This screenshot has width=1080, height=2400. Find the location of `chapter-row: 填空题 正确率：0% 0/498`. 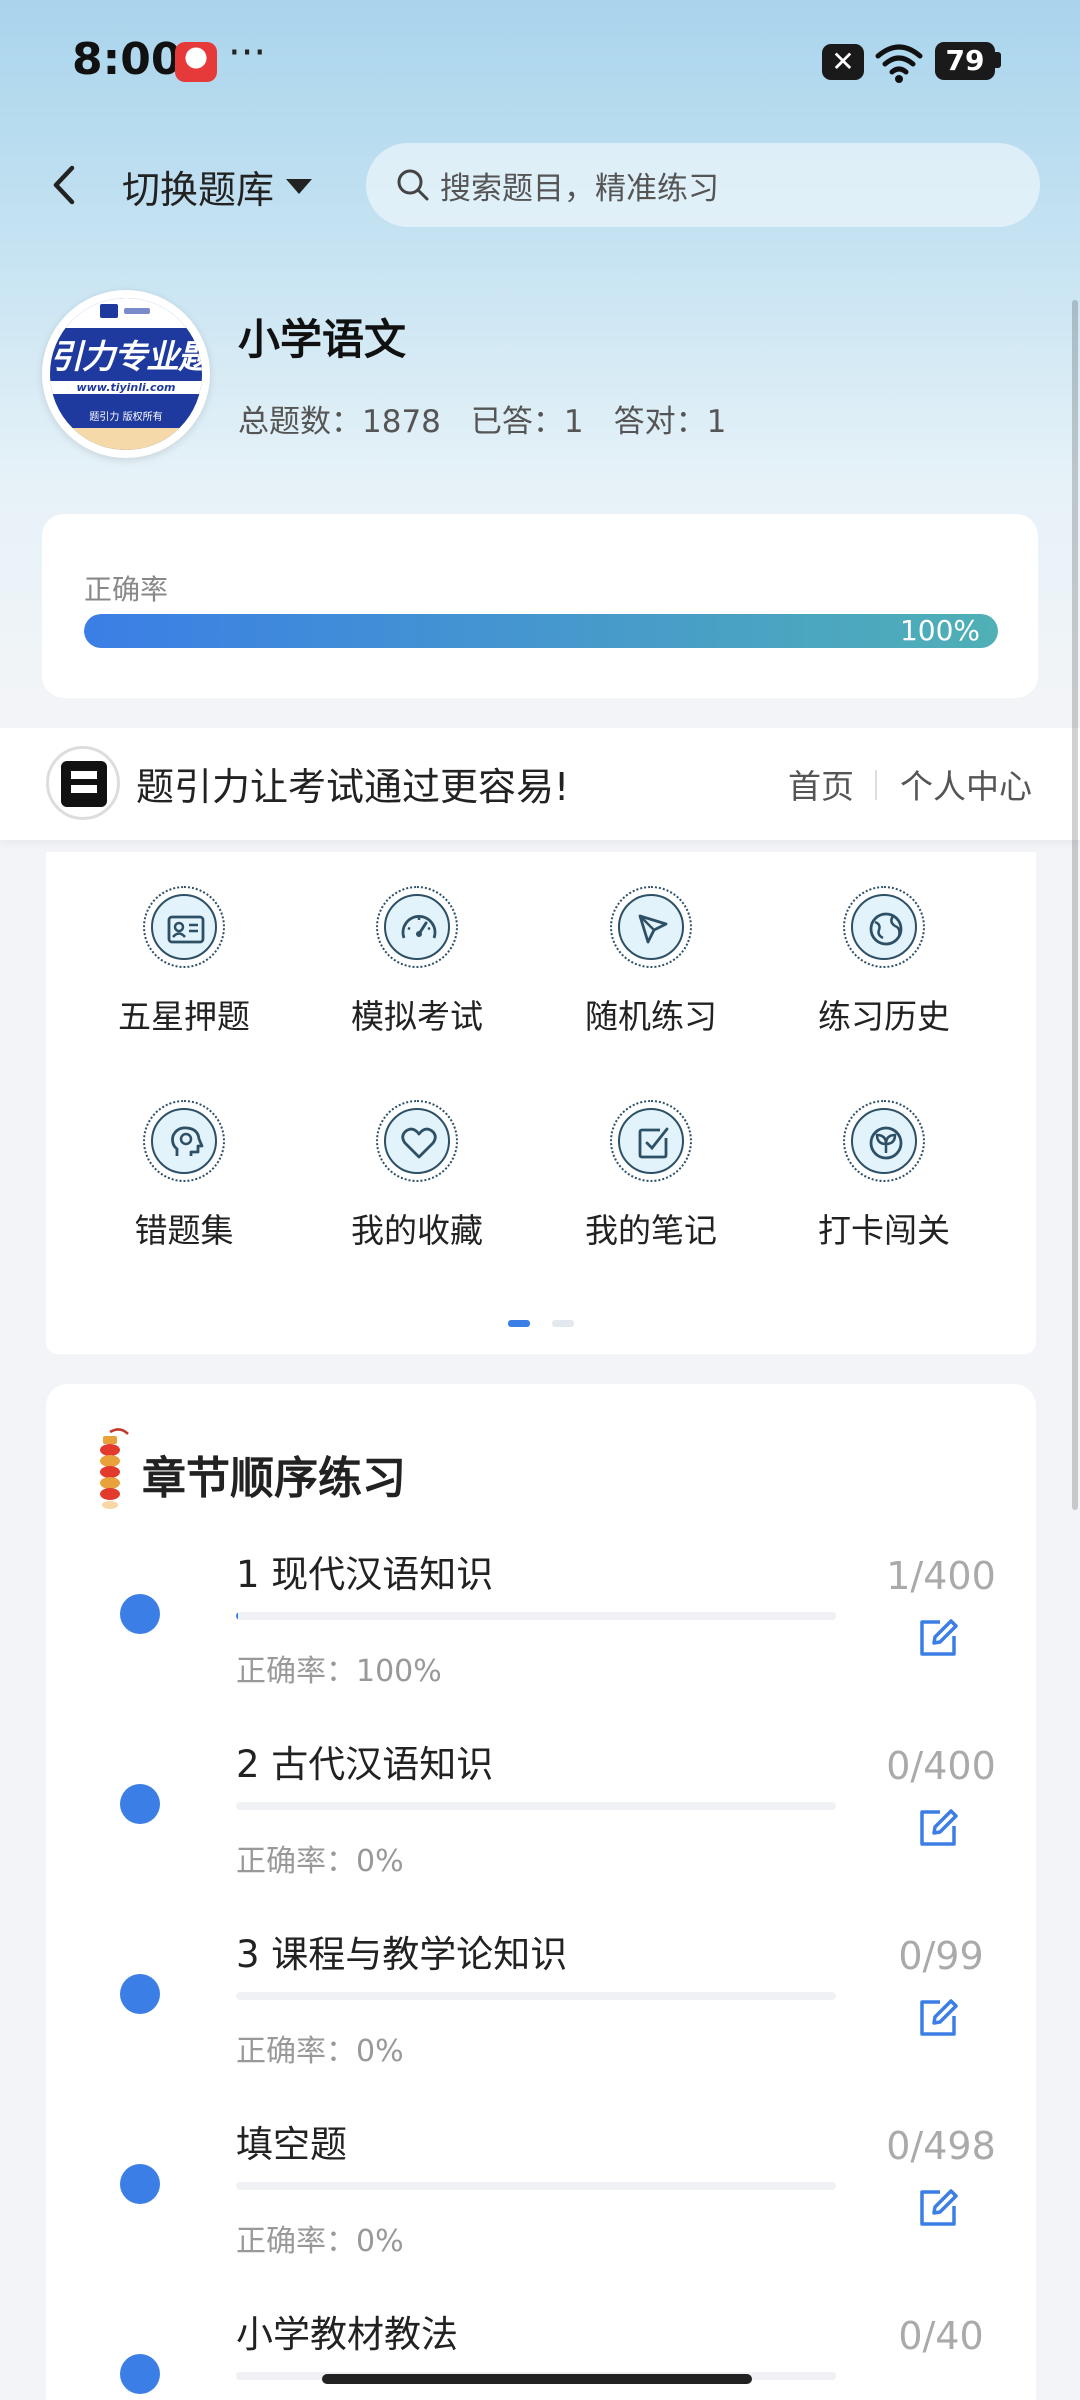

chapter-row: 填空题 正确率：0% 0/498 is located at coordinates (541, 2187).